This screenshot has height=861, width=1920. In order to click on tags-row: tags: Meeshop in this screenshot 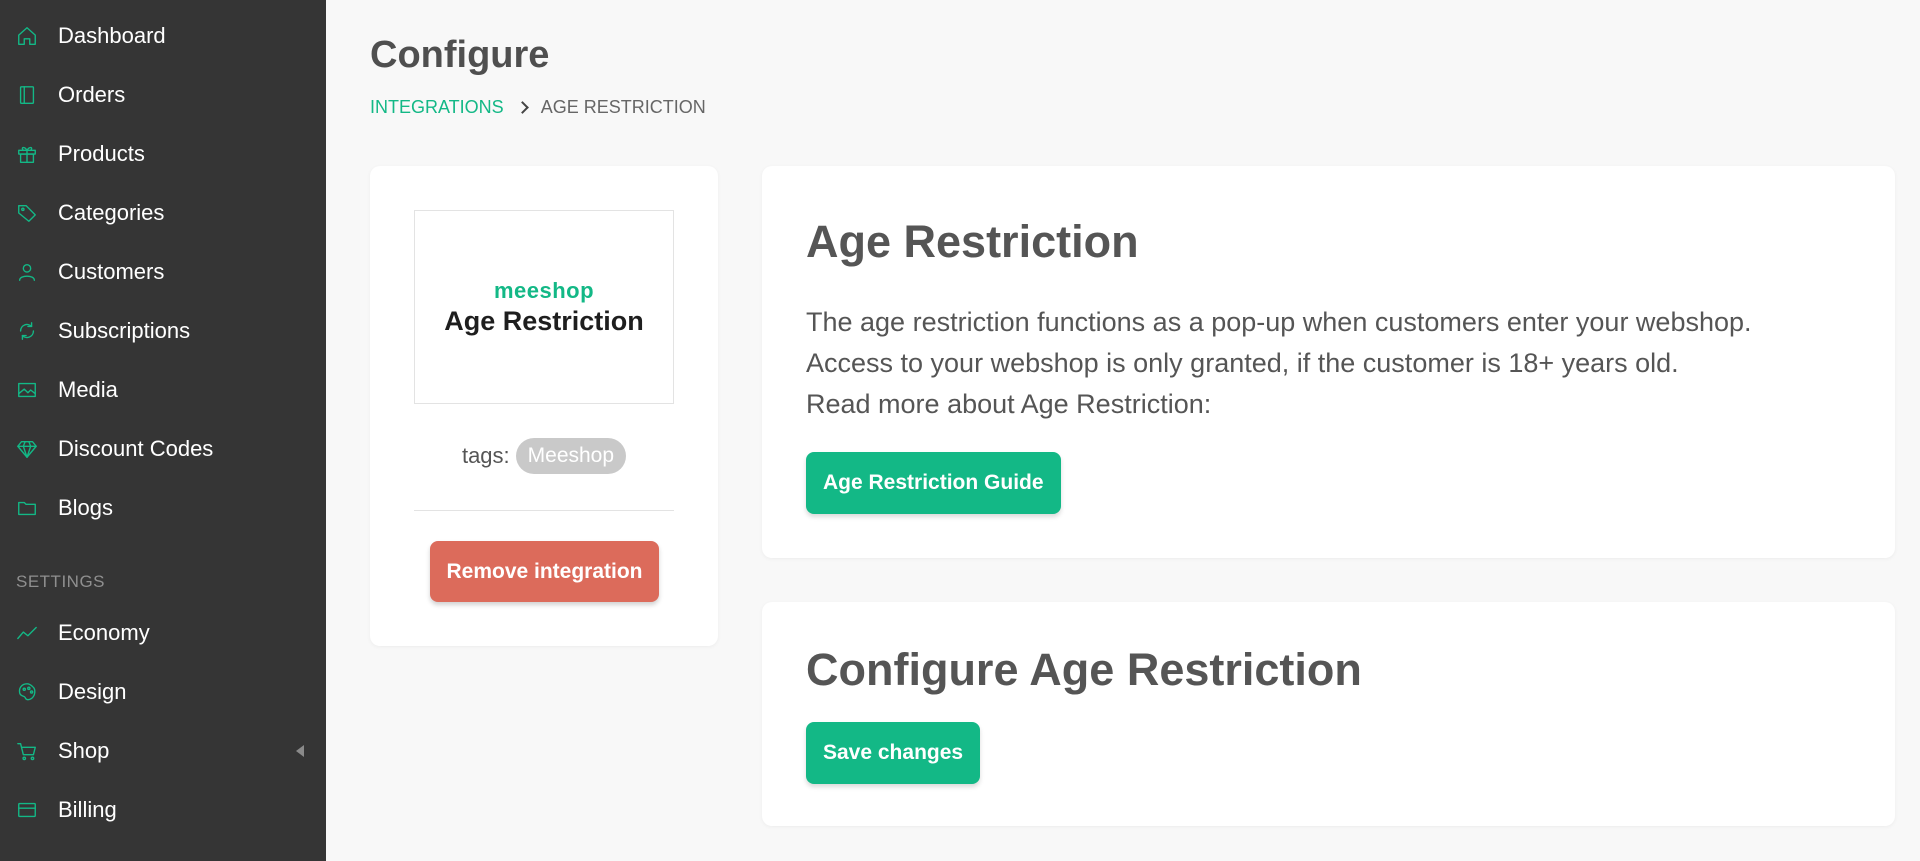, I will do `click(544, 456)`.